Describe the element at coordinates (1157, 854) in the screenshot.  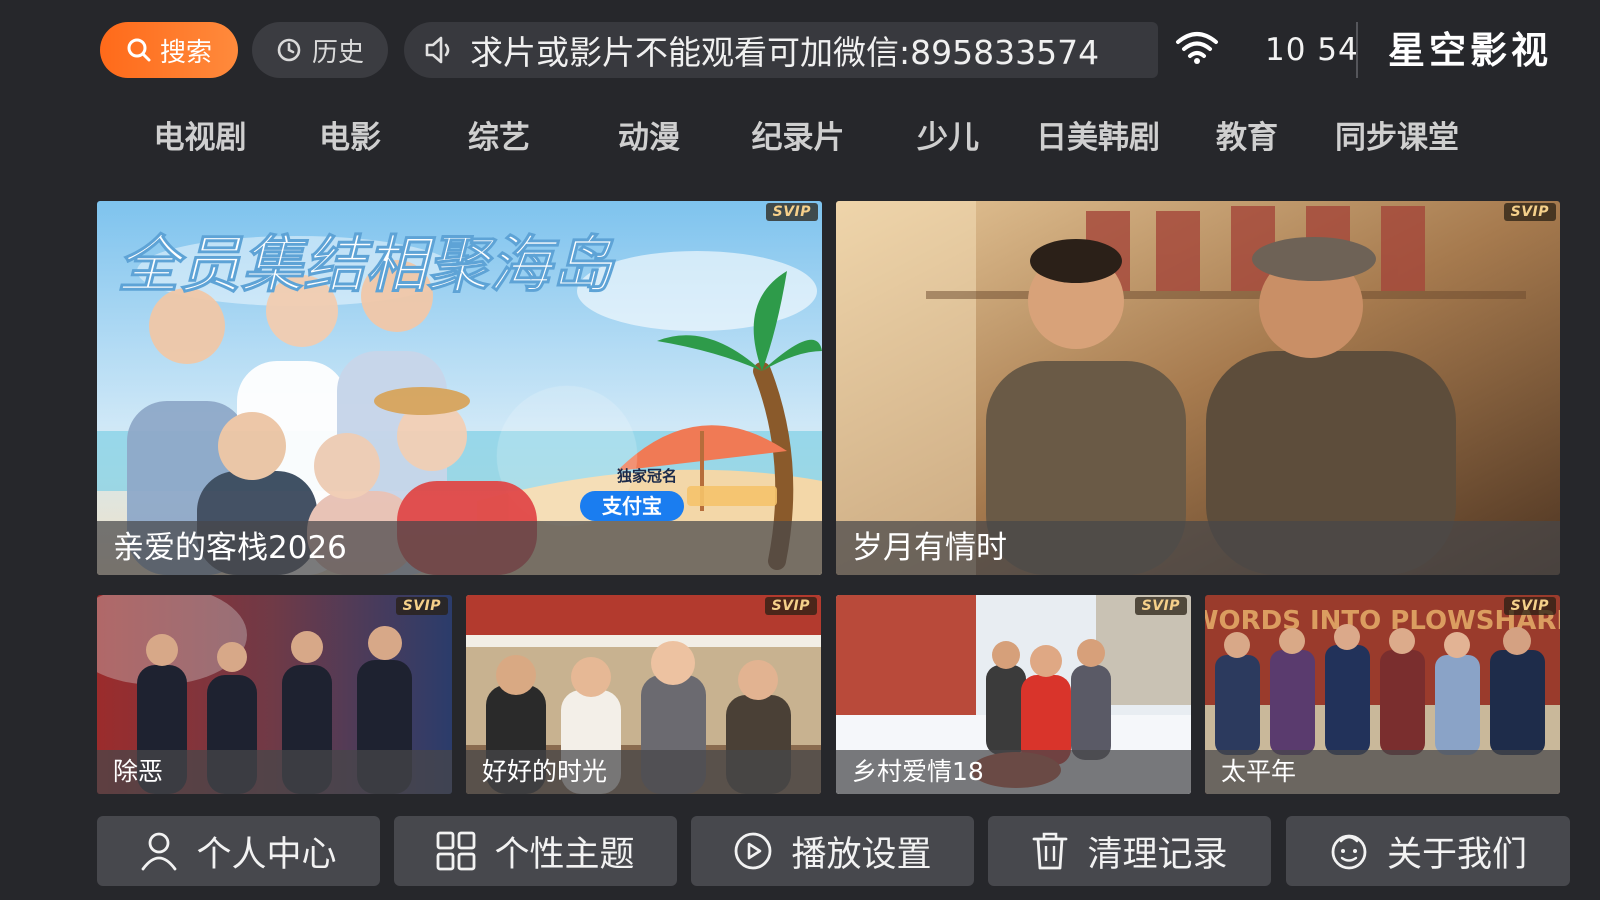
I see `clear-label: 清理记录` at that location.